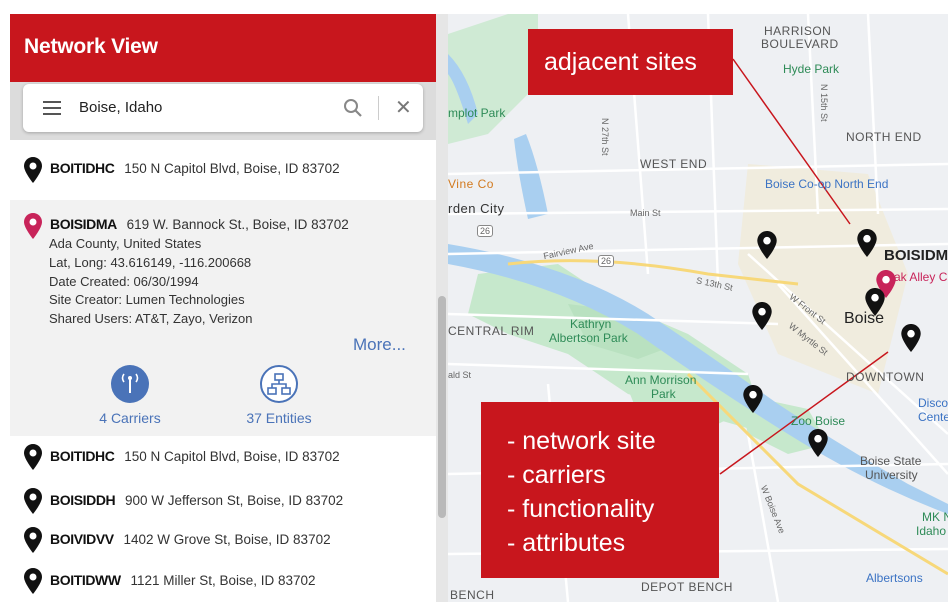  Describe the element at coordinates (891, 461) in the screenshot. I see `map-label-boise-state: Boise State` at that location.